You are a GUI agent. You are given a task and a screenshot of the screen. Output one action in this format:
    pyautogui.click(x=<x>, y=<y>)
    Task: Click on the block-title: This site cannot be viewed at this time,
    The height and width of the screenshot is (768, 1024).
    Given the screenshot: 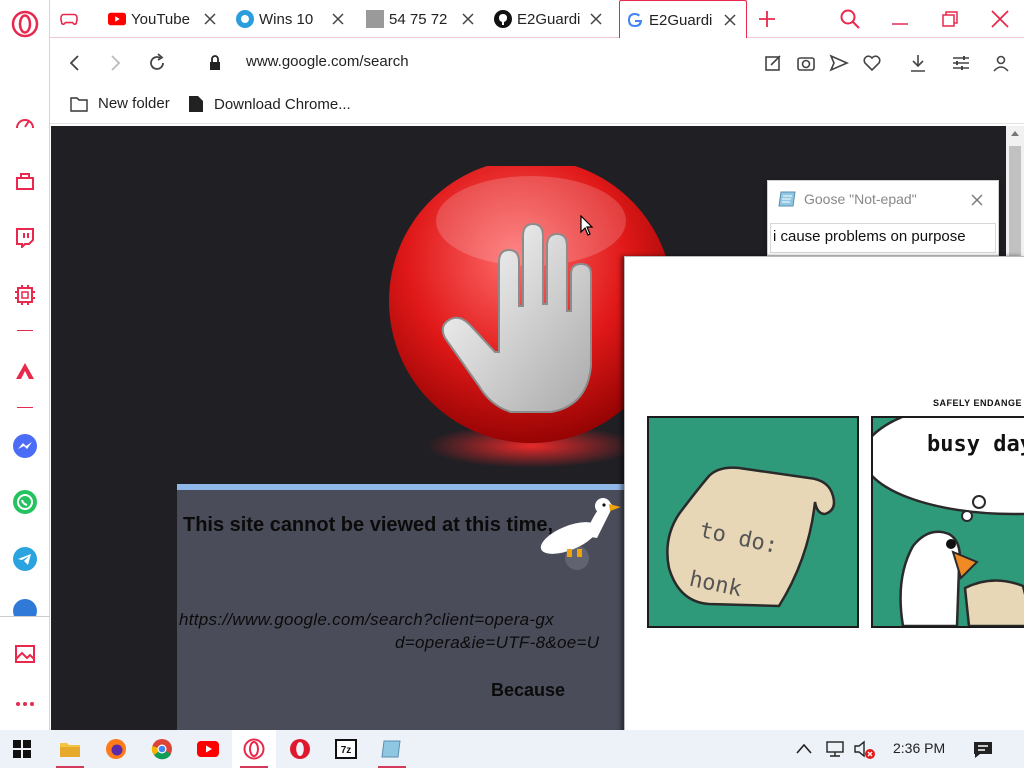 What is the action you would take?
    pyautogui.click(x=368, y=525)
    